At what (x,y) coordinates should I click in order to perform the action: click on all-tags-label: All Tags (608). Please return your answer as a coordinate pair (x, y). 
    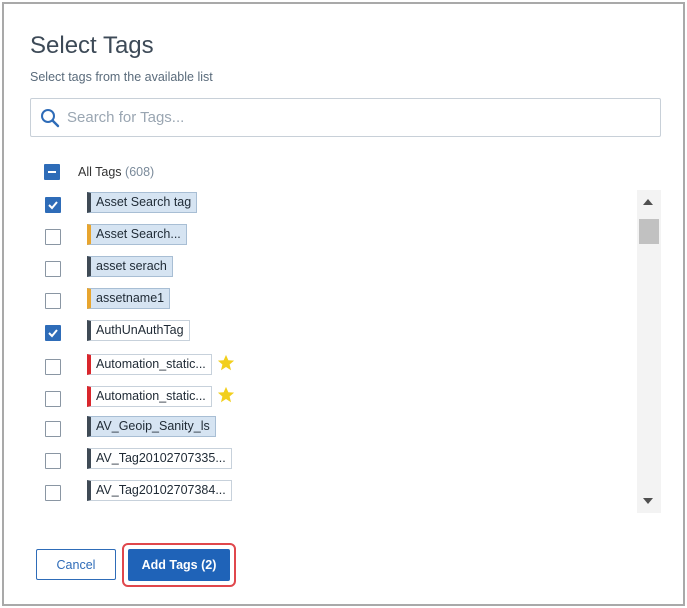
    Looking at the image, I should click on (116, 172).